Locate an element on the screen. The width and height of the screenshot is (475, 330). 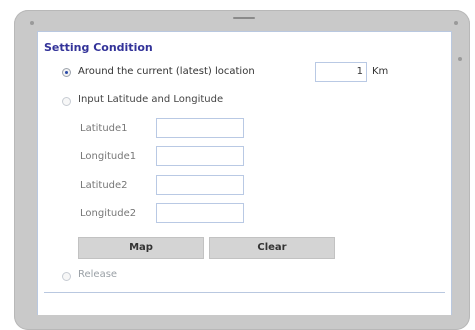
release-label: Release is located at coordinates (98, 274).